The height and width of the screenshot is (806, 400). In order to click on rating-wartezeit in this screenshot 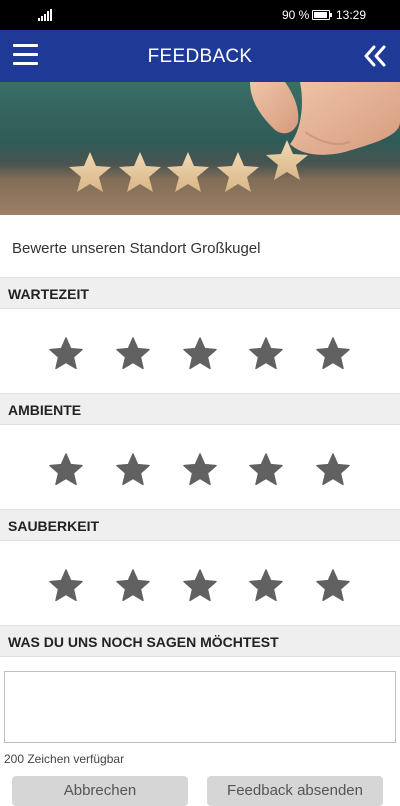, I will do `click(200, 355)`.